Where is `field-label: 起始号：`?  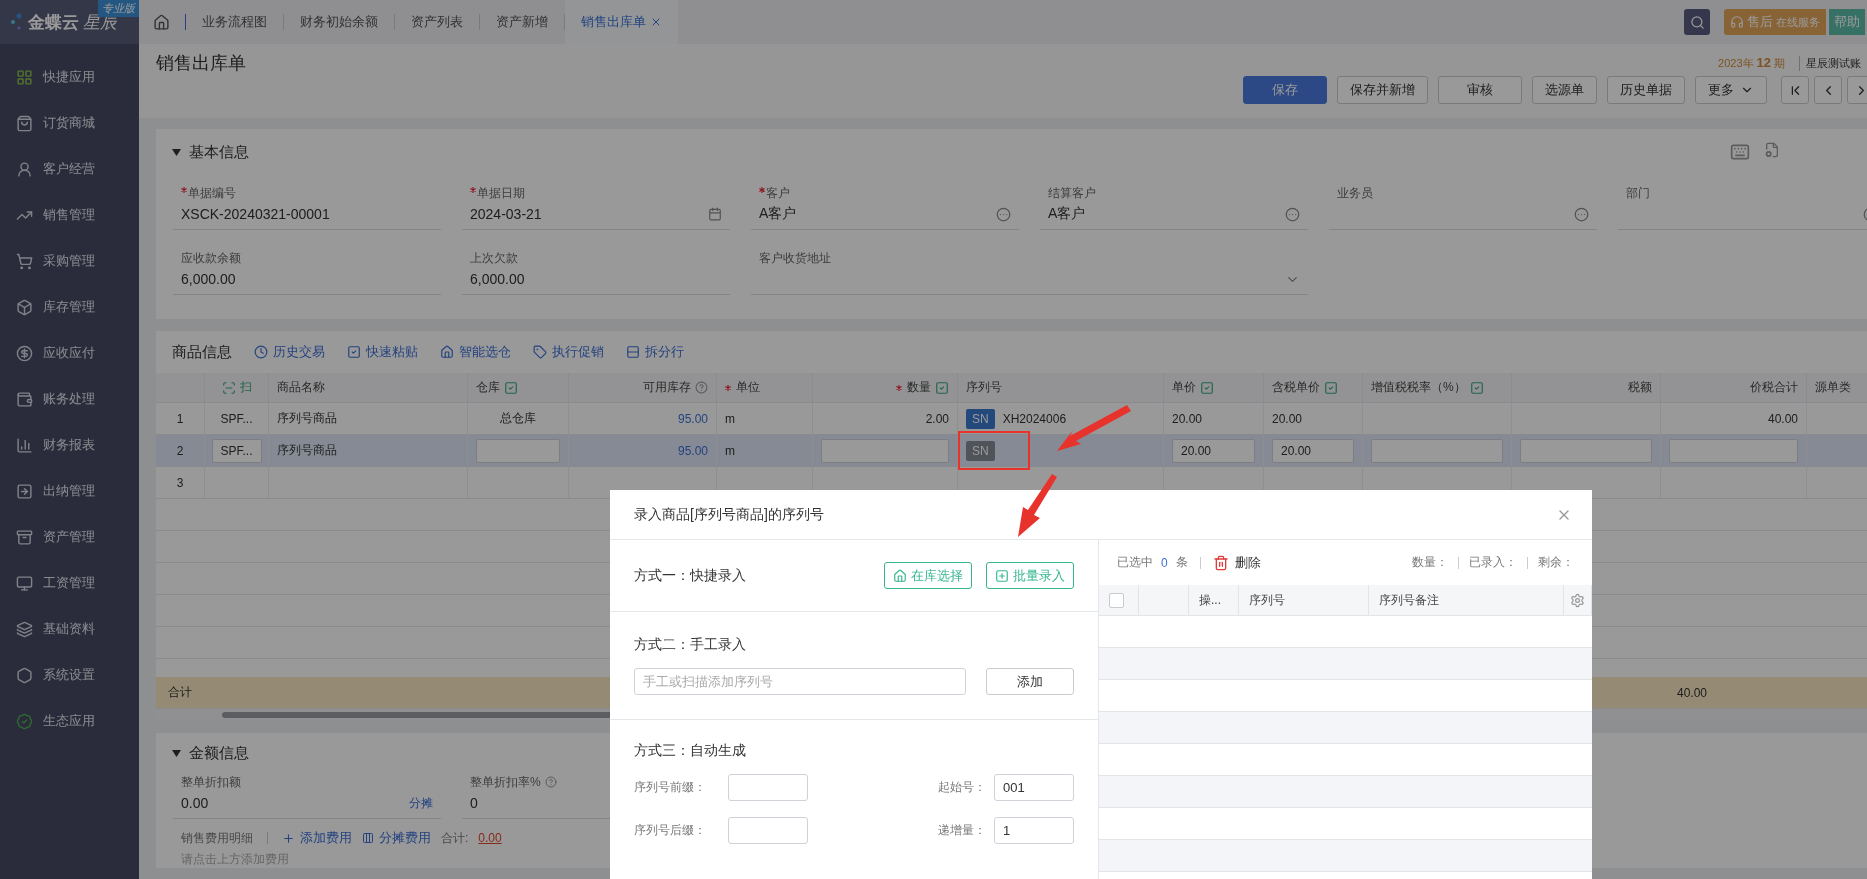 field-label: 起始号： is located at coordinates (962, 787).